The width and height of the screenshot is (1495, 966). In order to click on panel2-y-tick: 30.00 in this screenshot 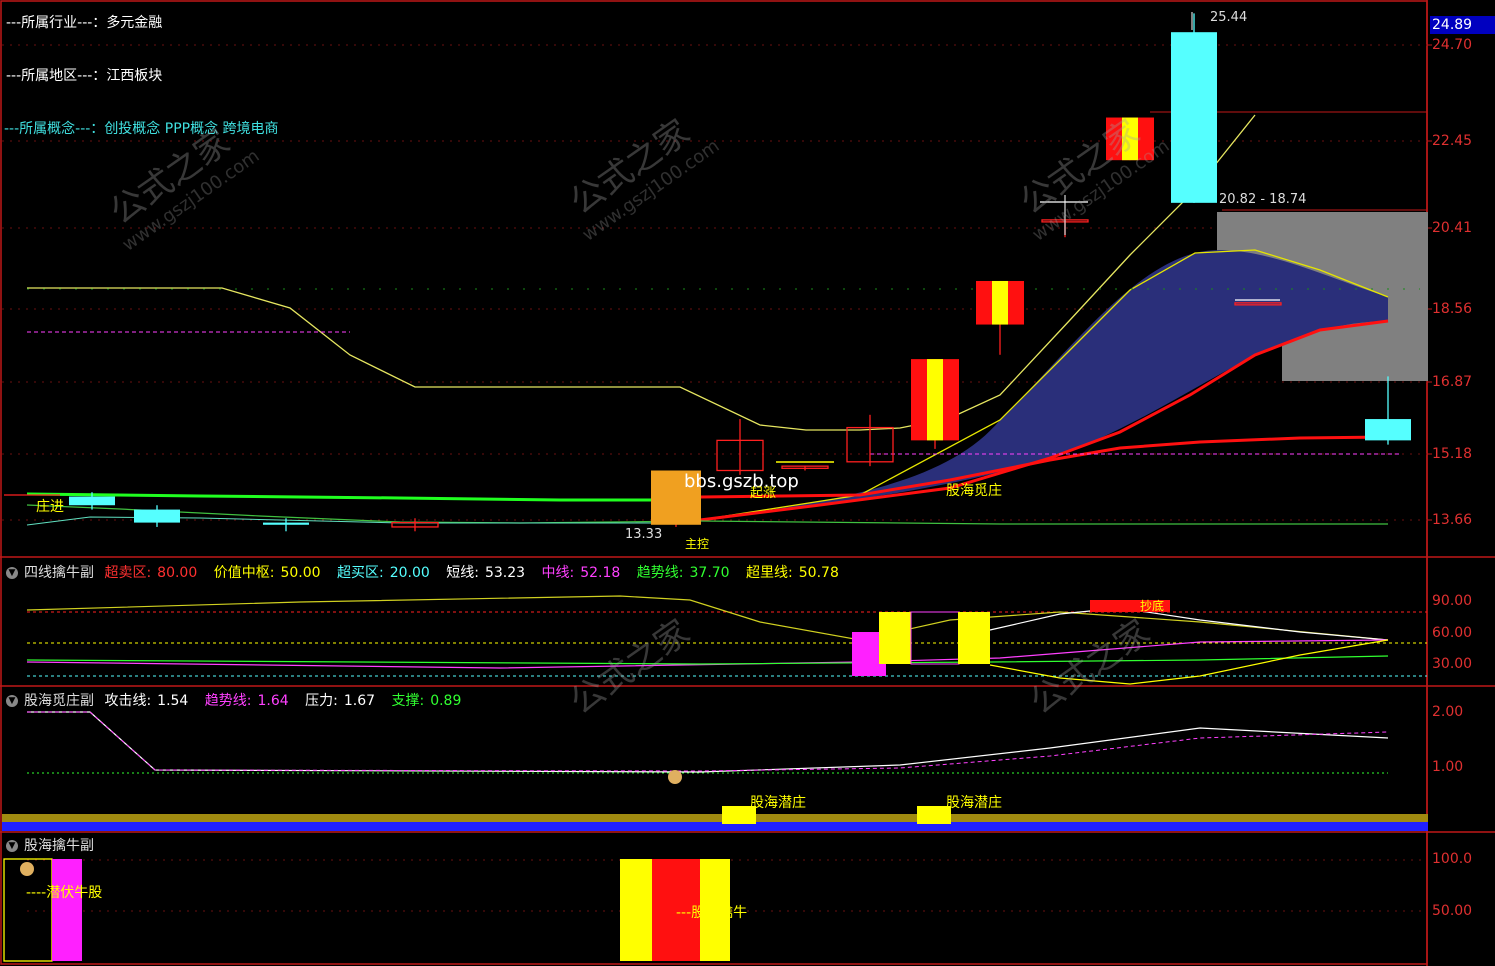, I will do `click(1452, 664)`.